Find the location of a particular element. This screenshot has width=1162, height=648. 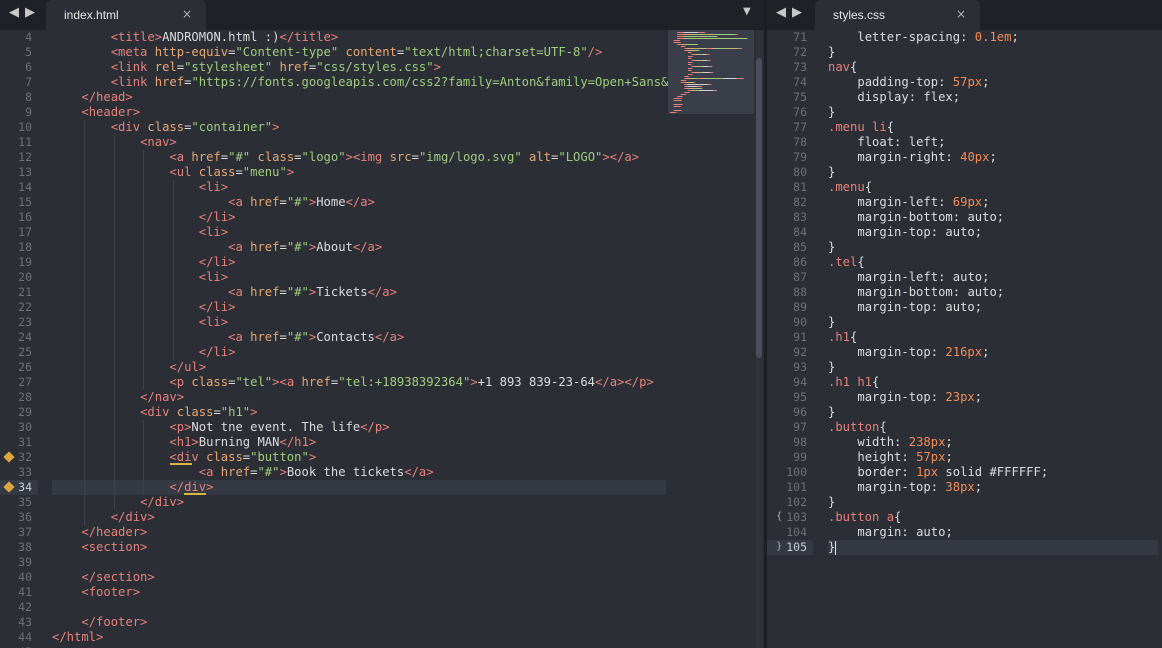

code-line: <h1>Burning MAN</h1> is located at coordinates (184, 442).